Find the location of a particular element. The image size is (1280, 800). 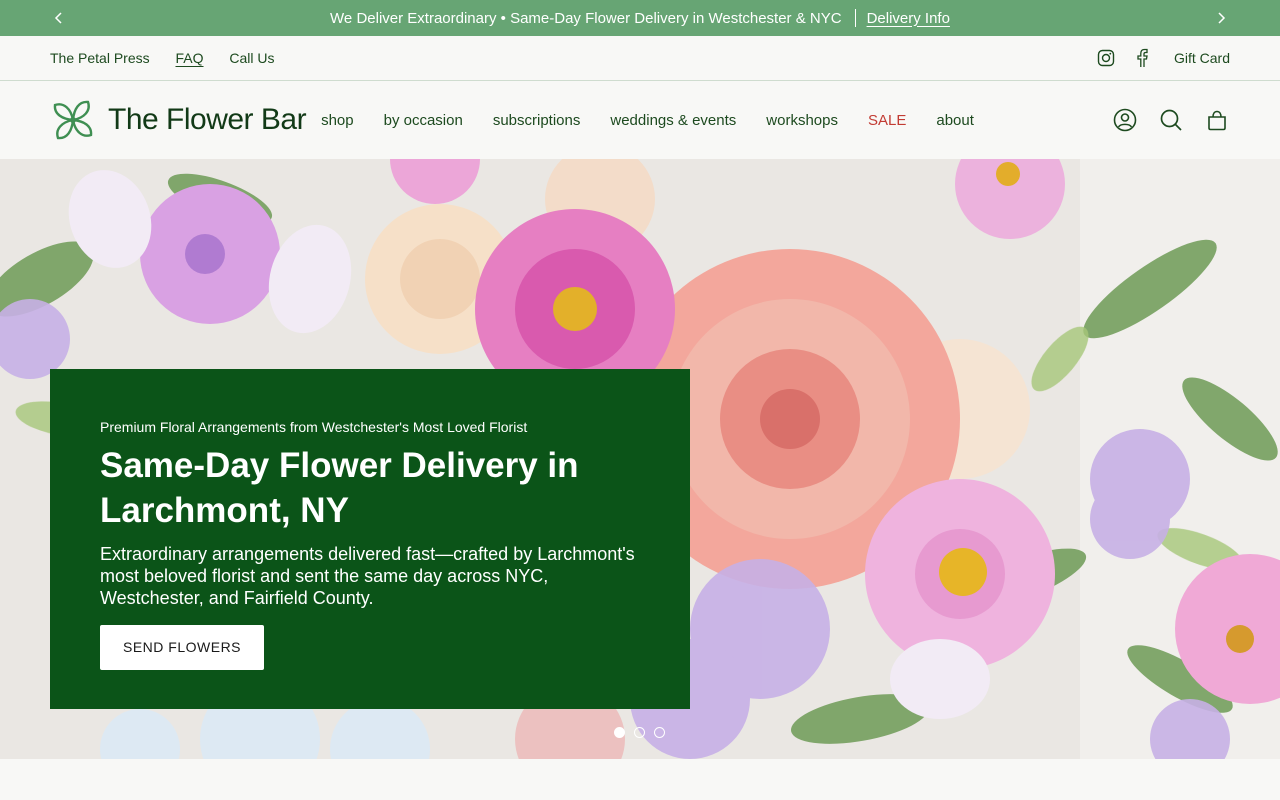

cart-icon is located at coordinates (1217, 120).